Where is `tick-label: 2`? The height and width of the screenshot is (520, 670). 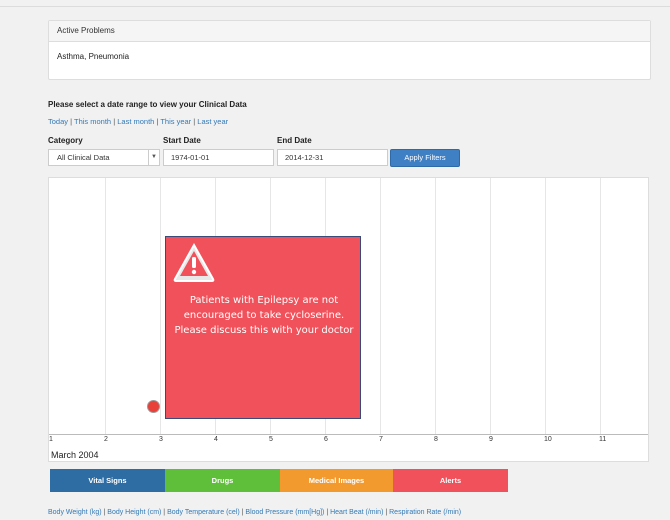
tick-label: 2 is located at coordinates (106, 439).